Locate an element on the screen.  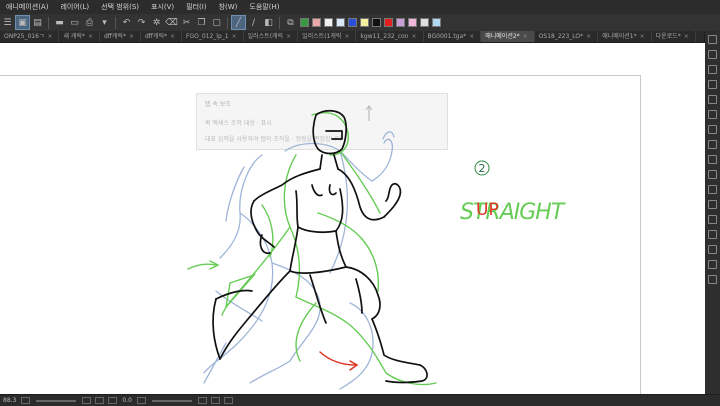
undo-icon: ↶ is located at coordinates (126, 22).